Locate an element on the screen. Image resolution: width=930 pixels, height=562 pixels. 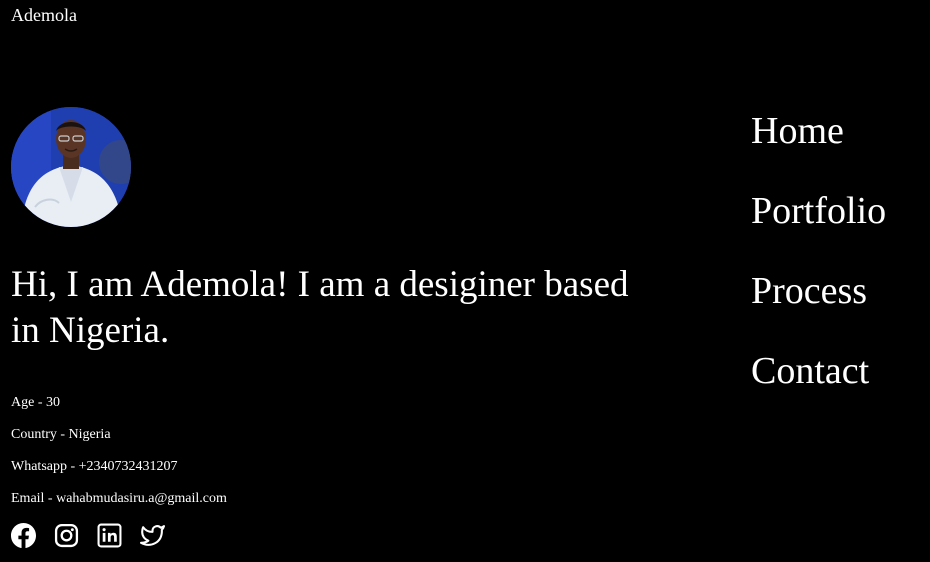
twitter-link is located at coordinates (152, 535).